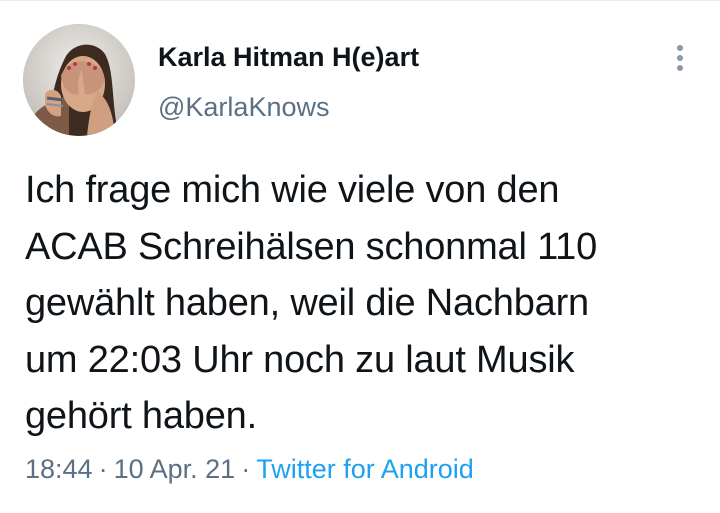  Describe the element at coordinates (243, 107) in the screenshot. I see `user-handle: @KarlaKnows` at that location.